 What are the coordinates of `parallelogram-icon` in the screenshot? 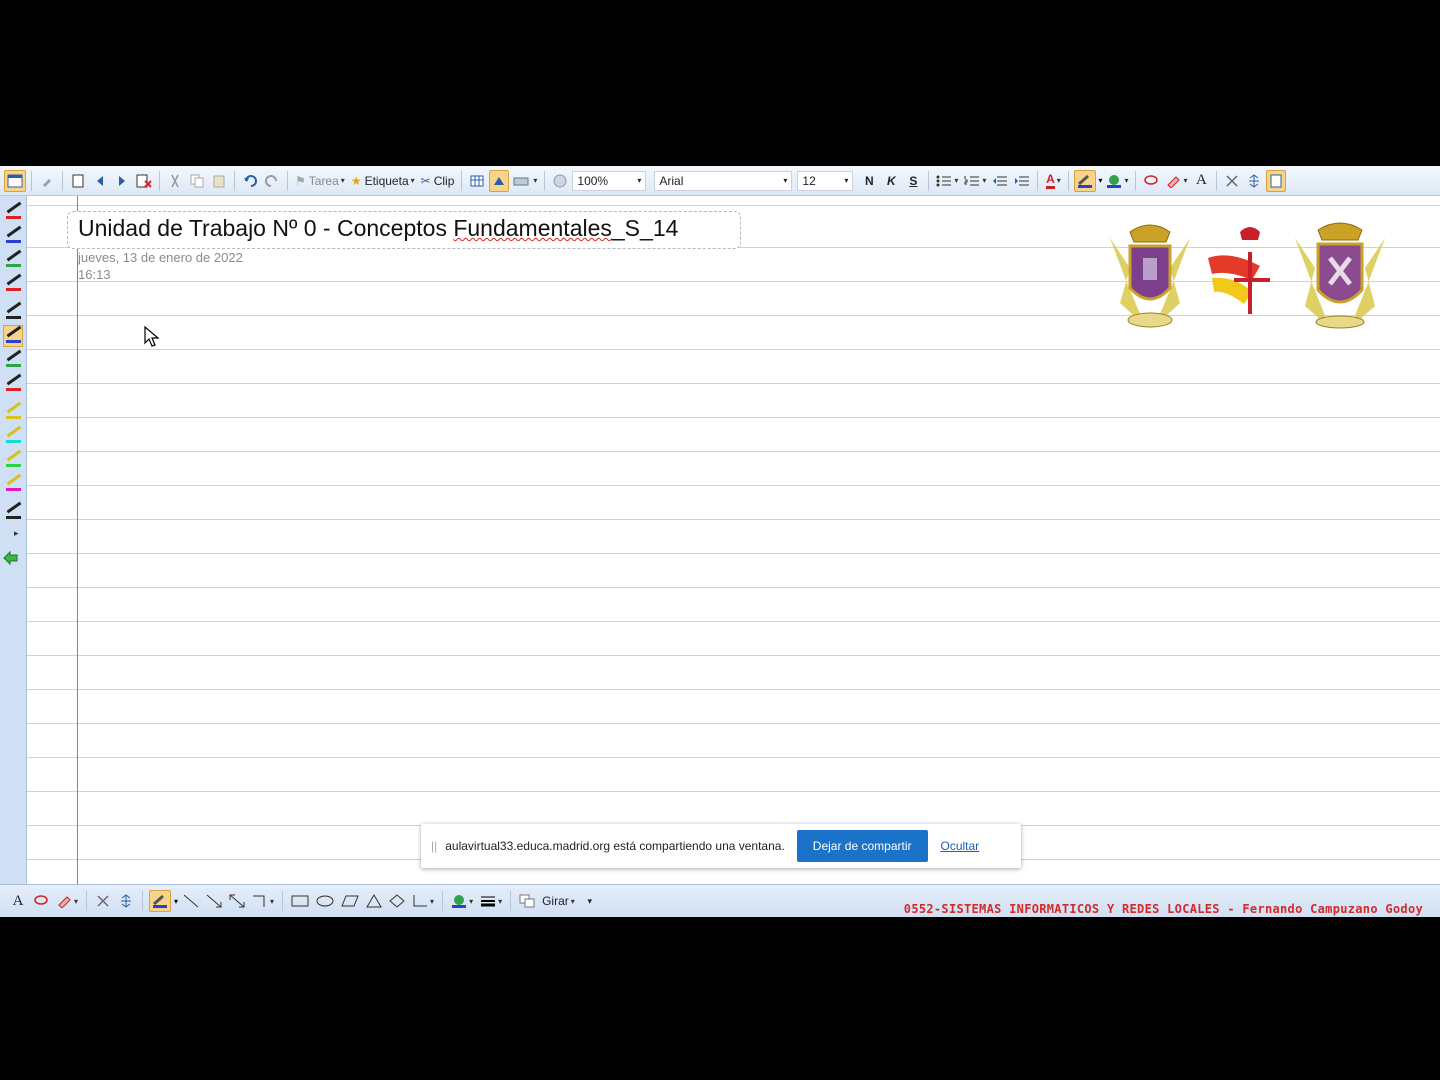 It's located at (350, 901).